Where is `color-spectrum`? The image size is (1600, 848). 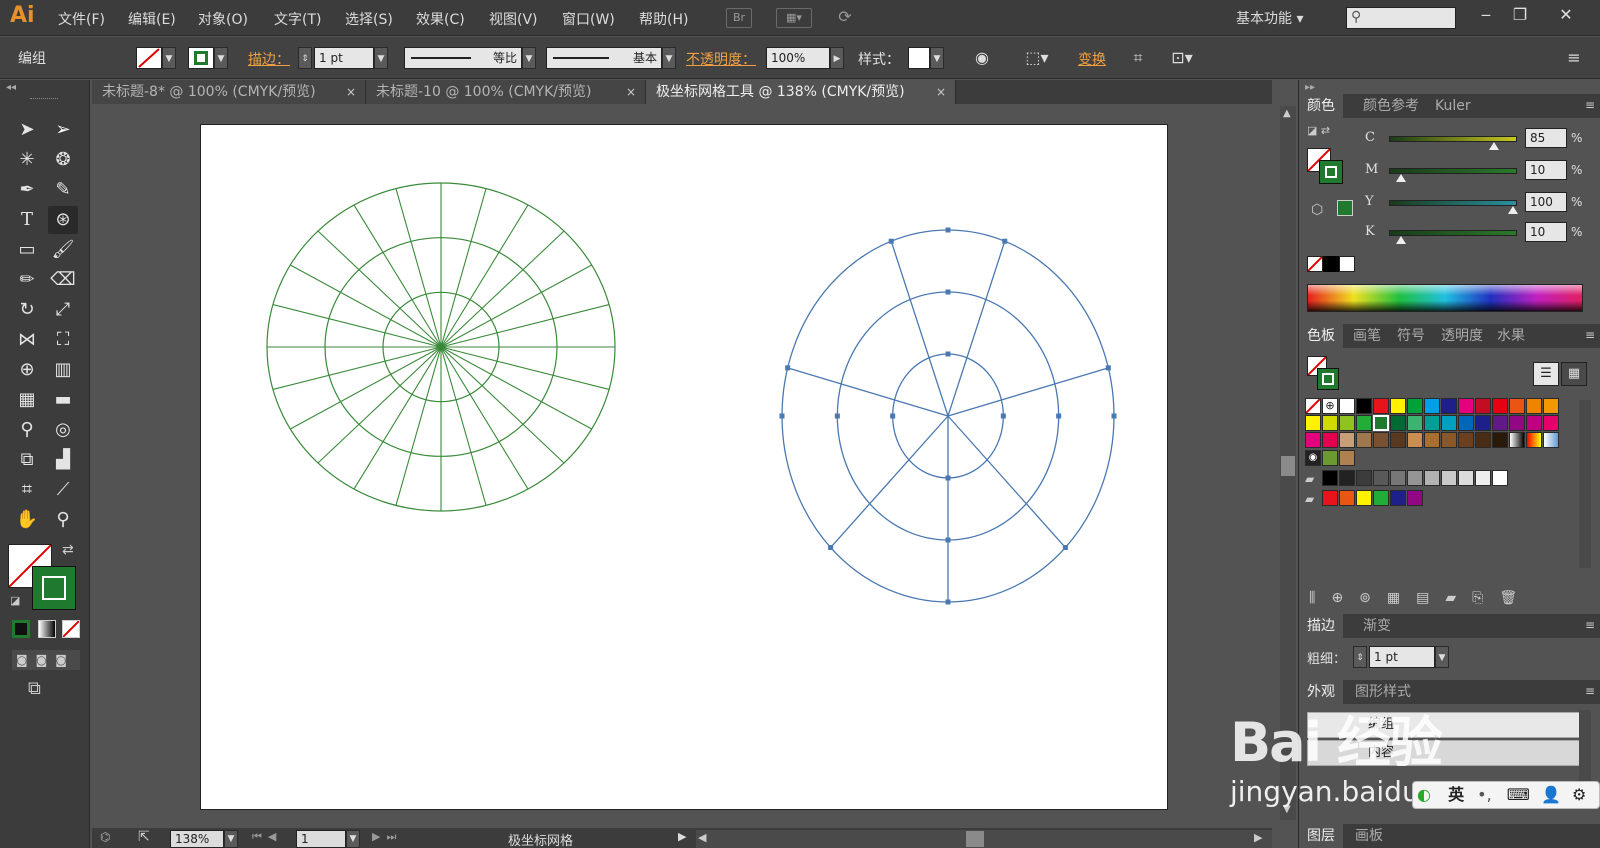
color-spectrum is located at coordinates (1445, 298).